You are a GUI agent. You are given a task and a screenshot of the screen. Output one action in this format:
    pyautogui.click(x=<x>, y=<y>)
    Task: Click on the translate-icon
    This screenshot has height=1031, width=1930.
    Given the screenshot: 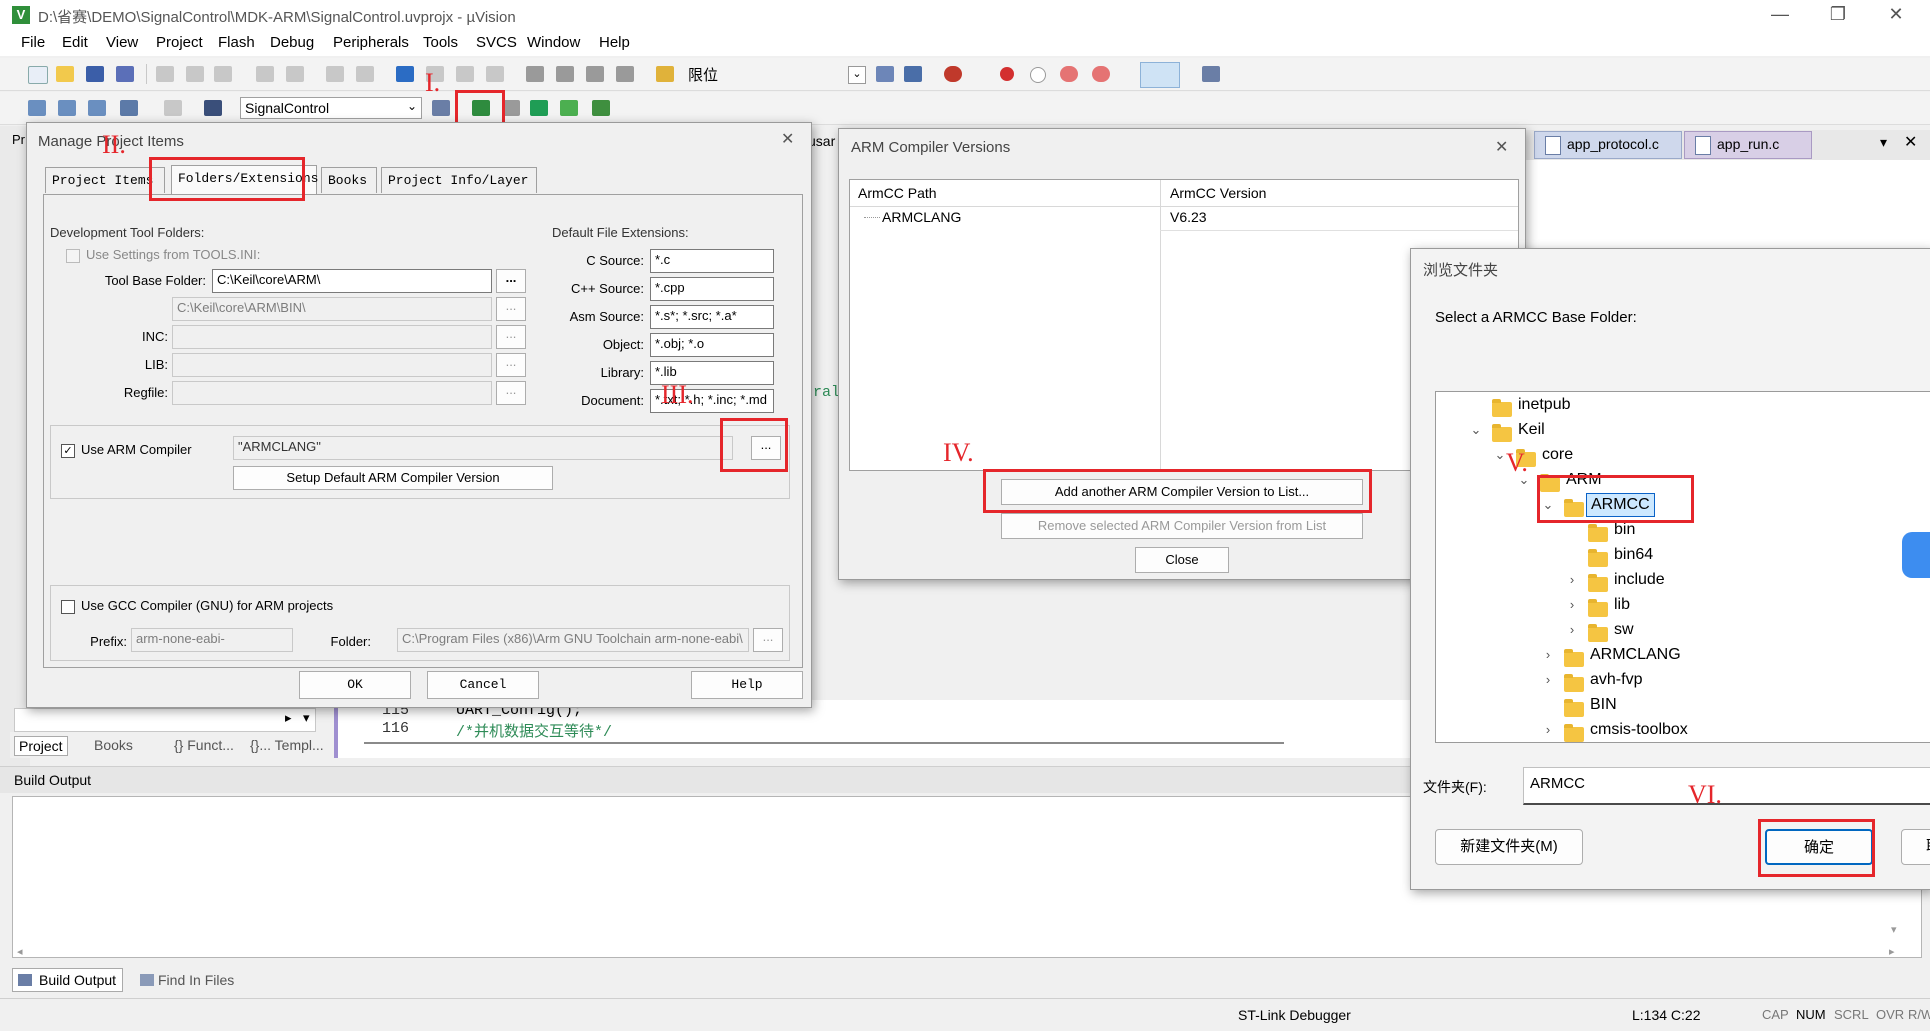 What is the action you would take?
    pyautogui.click(x=37, y=108)
    